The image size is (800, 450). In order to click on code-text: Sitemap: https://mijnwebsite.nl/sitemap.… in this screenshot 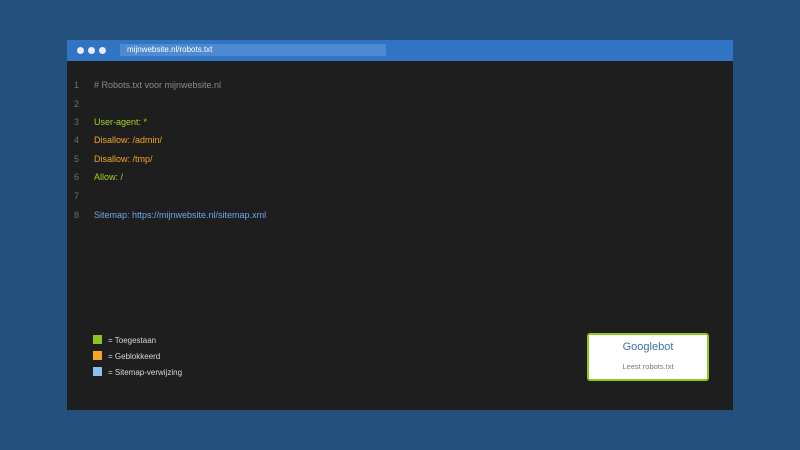, I will do `click(180, 215)`.